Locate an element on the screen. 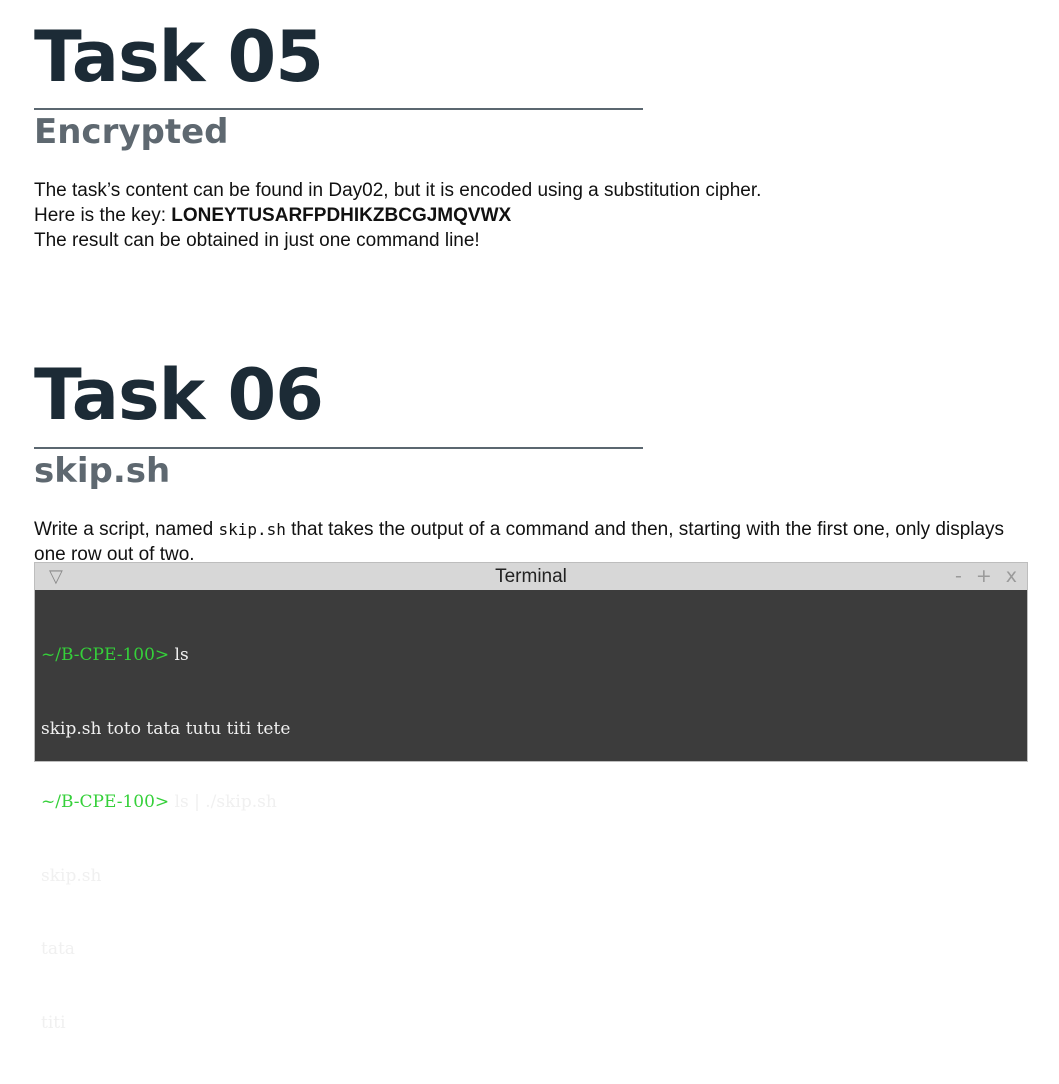  close-icon: x is located at coordinates (1011, 576).